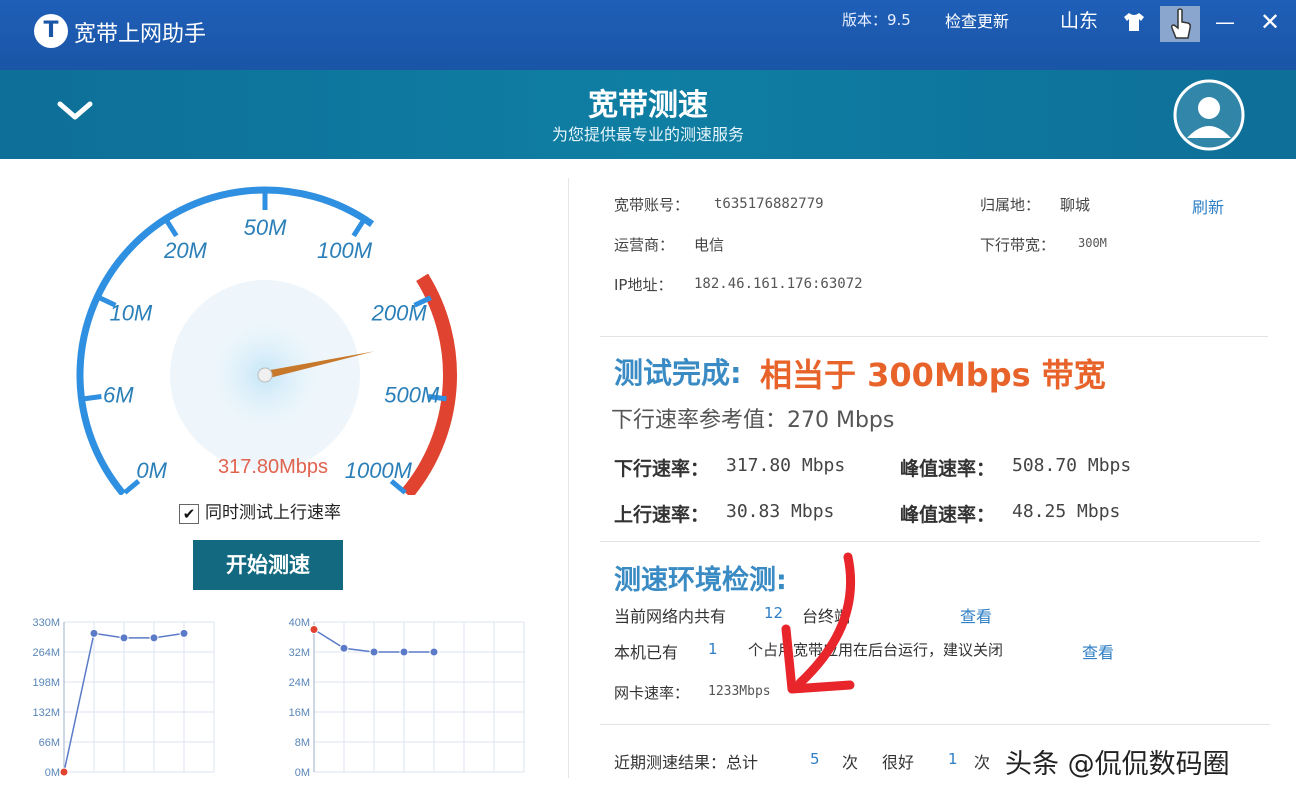 The image size is (1296, 800). What do you see at coordinates (753, 420) in the screenshot?
I see `reference-rate: 下行速率参考值：270 Mbps` at bounding box center [753, 420].